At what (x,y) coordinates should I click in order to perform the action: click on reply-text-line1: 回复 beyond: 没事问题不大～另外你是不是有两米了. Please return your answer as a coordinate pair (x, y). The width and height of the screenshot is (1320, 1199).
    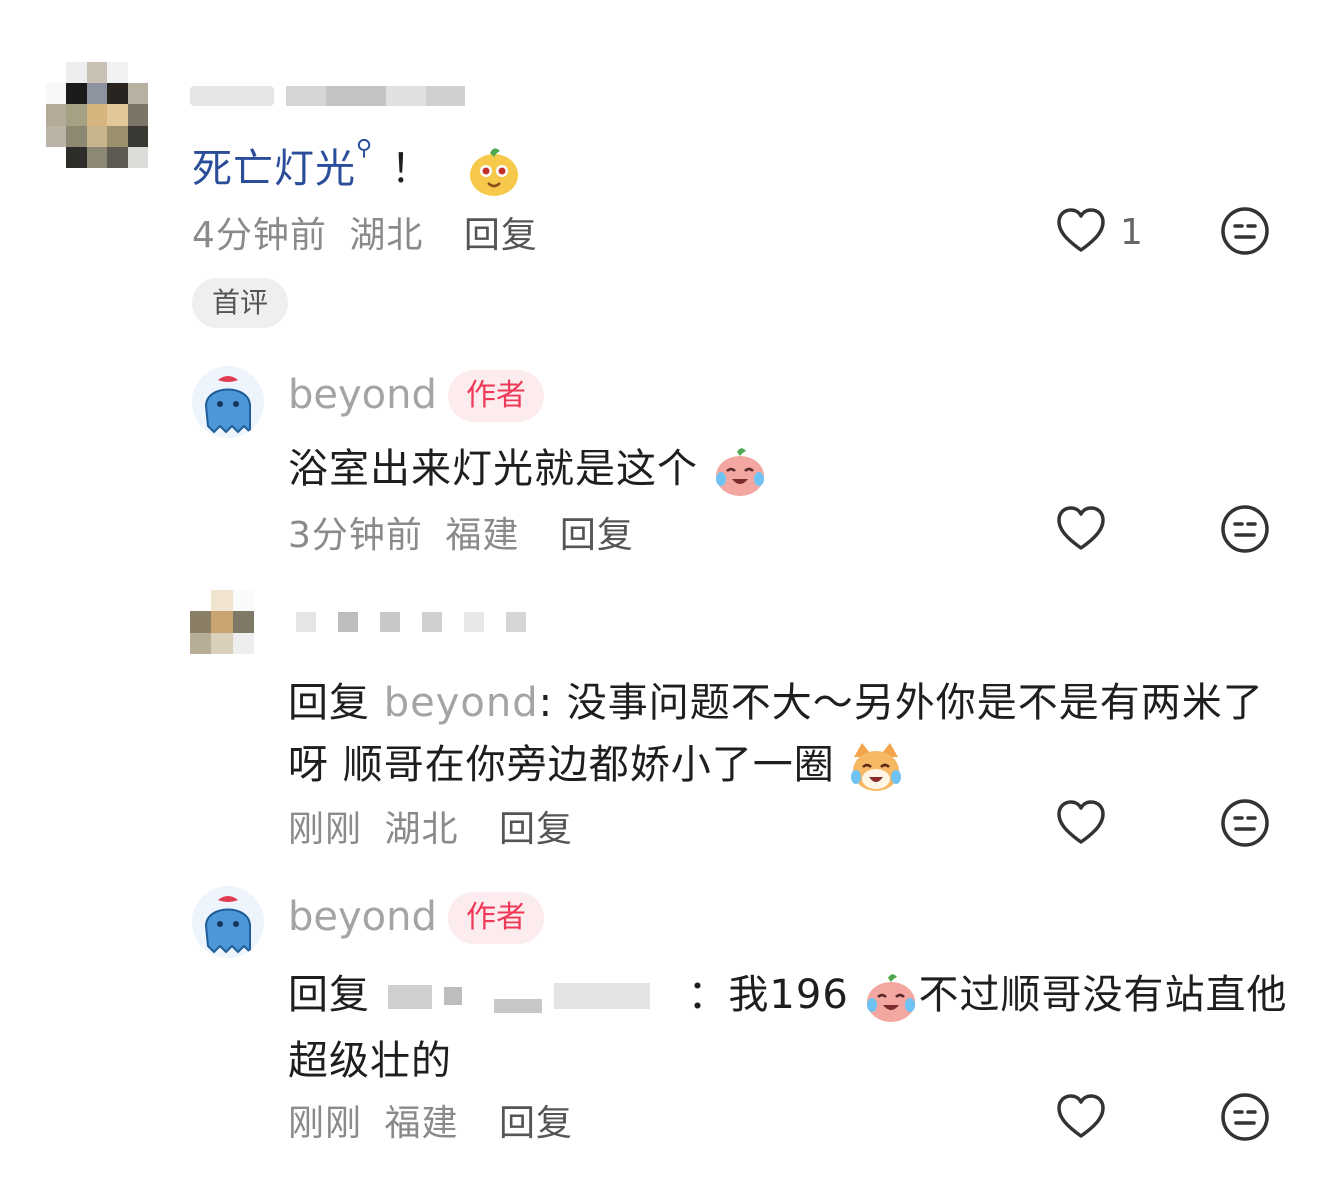
    Looking at the image, I should click on (776, 699).